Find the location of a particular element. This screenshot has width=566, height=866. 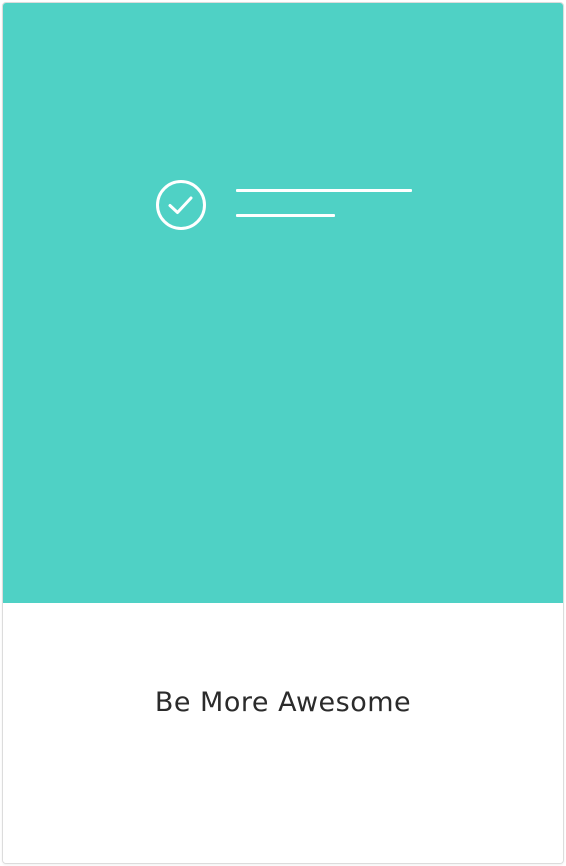

check-circle-icon is located at coordinates (181, 205).